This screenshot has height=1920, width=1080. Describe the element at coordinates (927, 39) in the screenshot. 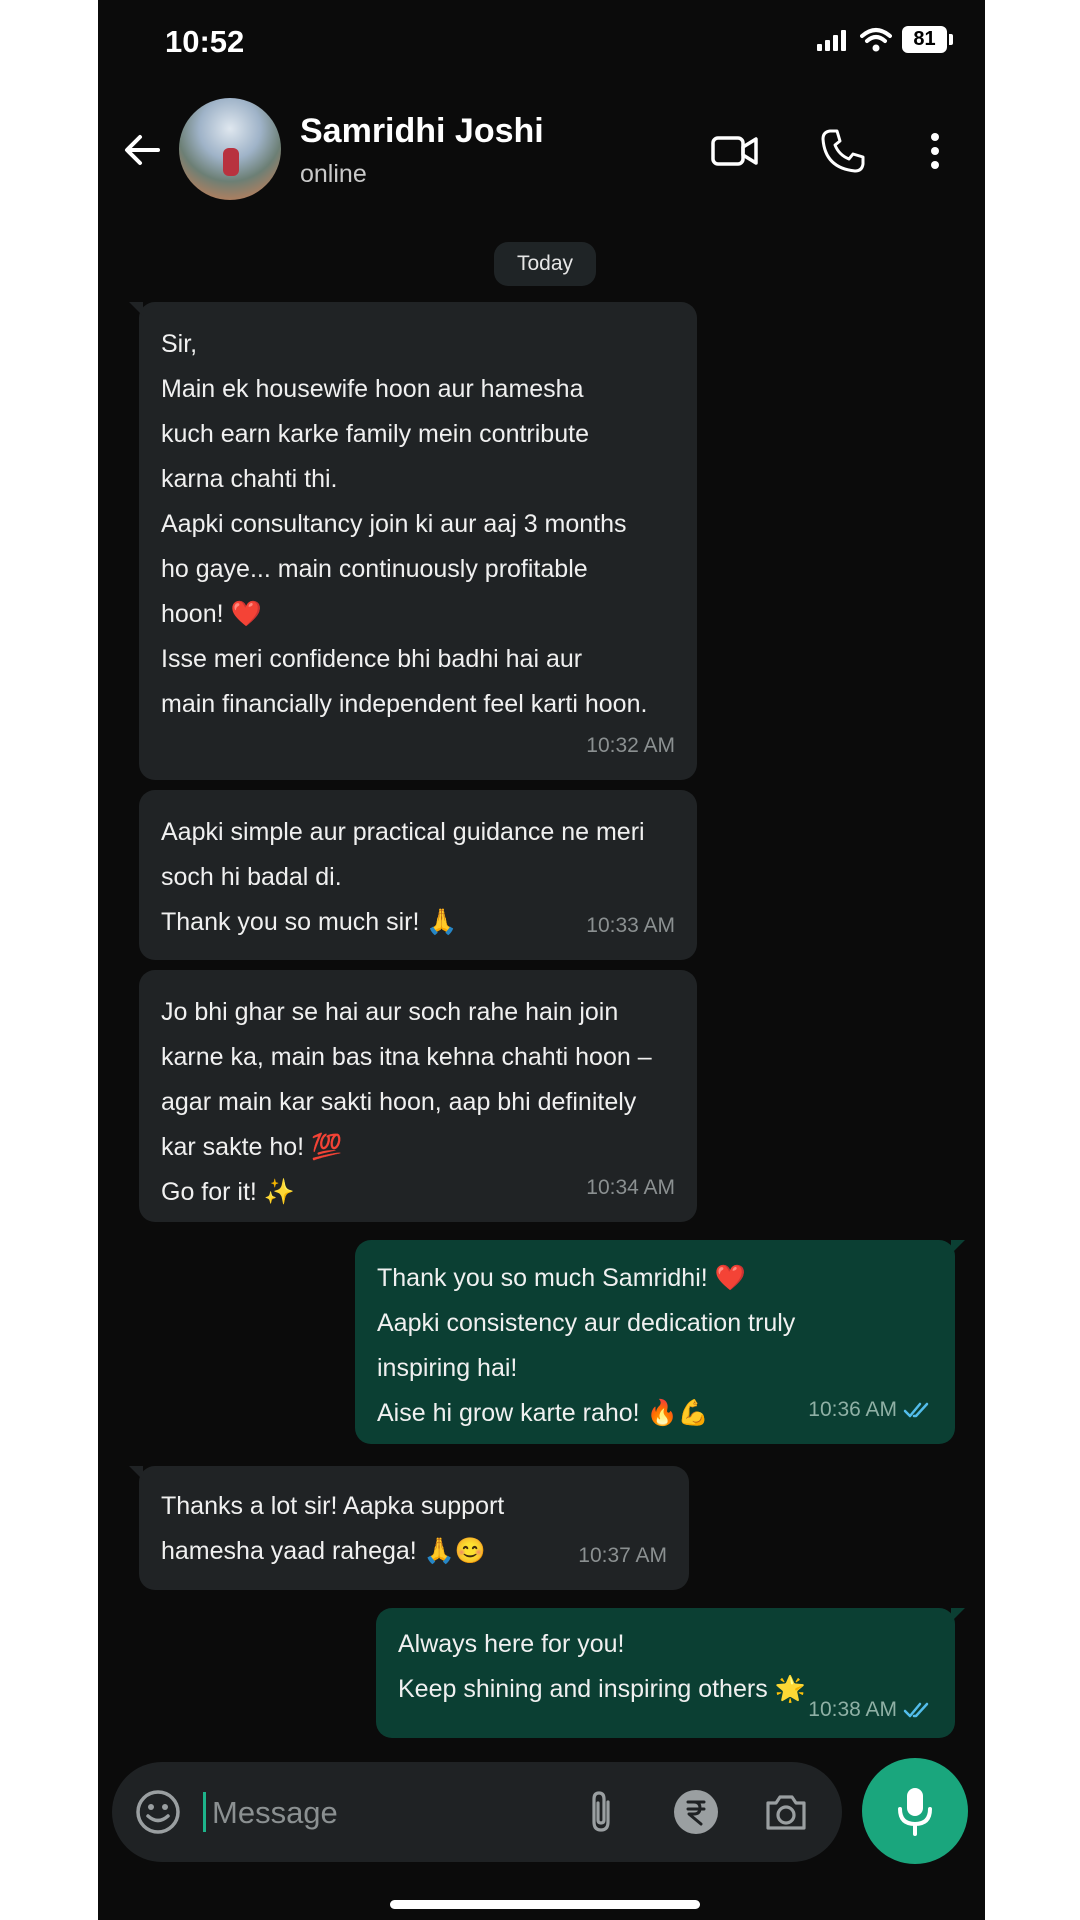

I see `battery-indicator: 81` at that location.